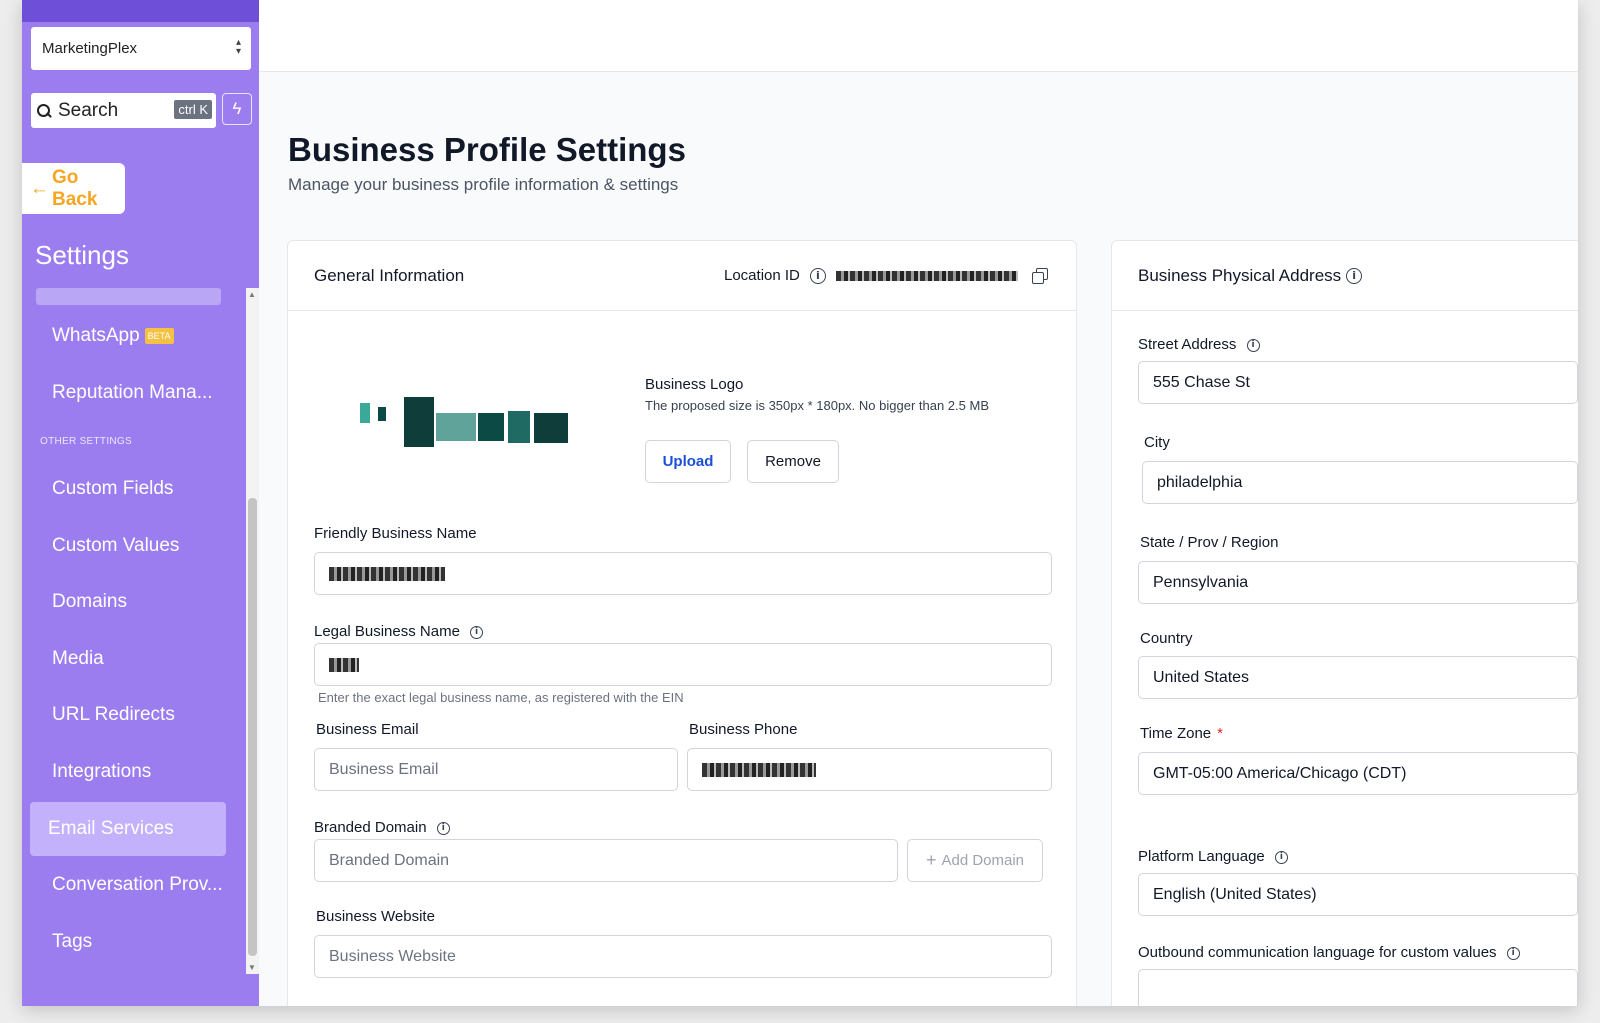 This screenshot has height=1023, width=1600. I want to click on business-email-input: Business Email, so click(496, 769).